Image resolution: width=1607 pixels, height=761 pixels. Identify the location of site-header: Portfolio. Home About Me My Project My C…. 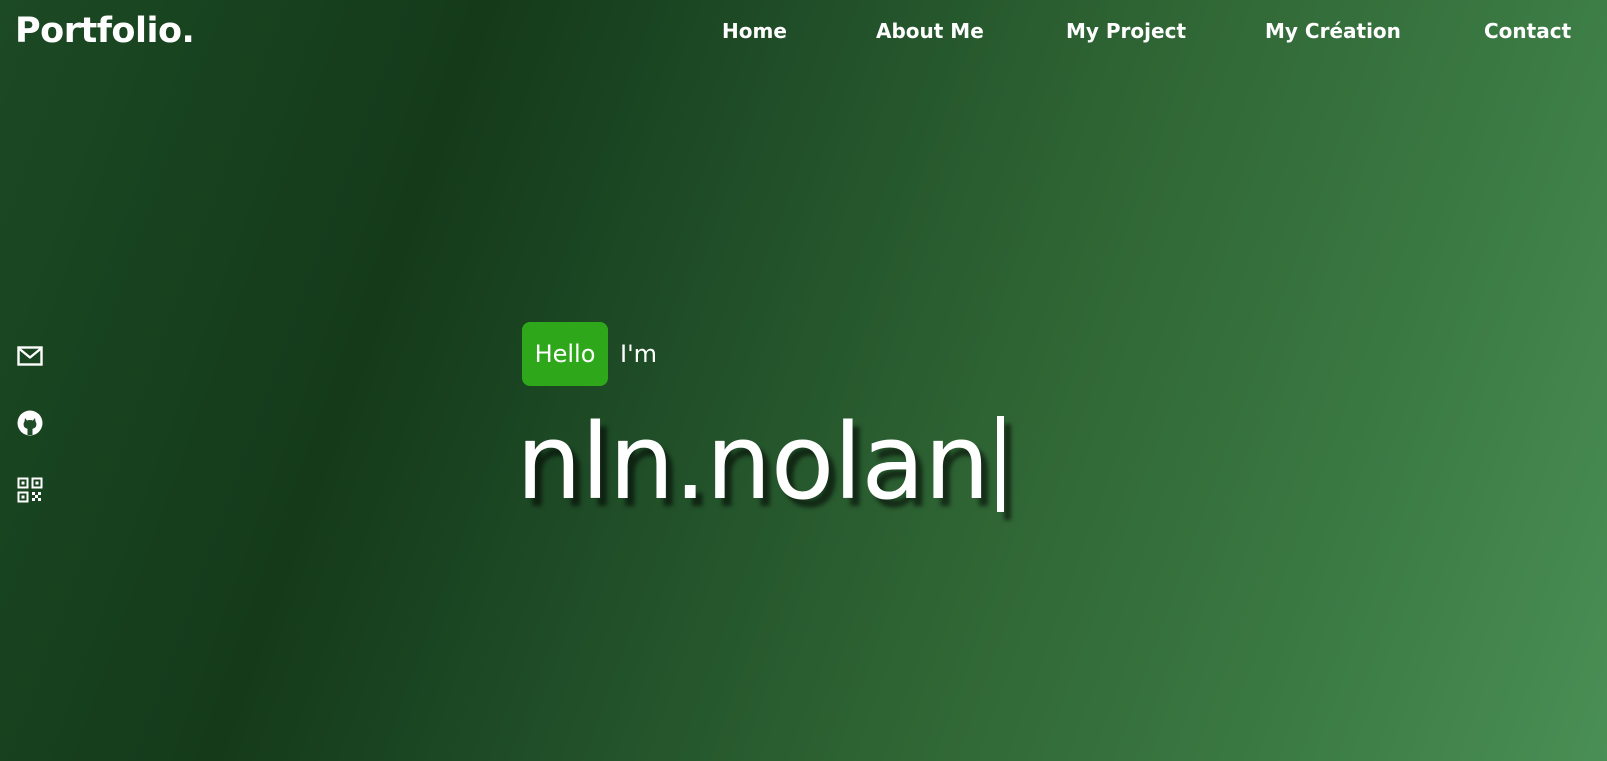
(803, 32).